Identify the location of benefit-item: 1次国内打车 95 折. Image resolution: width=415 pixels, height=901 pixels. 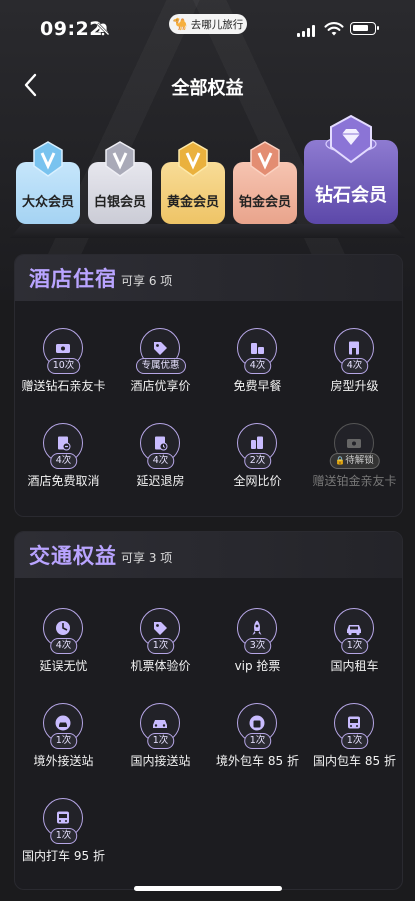
(63, 833).